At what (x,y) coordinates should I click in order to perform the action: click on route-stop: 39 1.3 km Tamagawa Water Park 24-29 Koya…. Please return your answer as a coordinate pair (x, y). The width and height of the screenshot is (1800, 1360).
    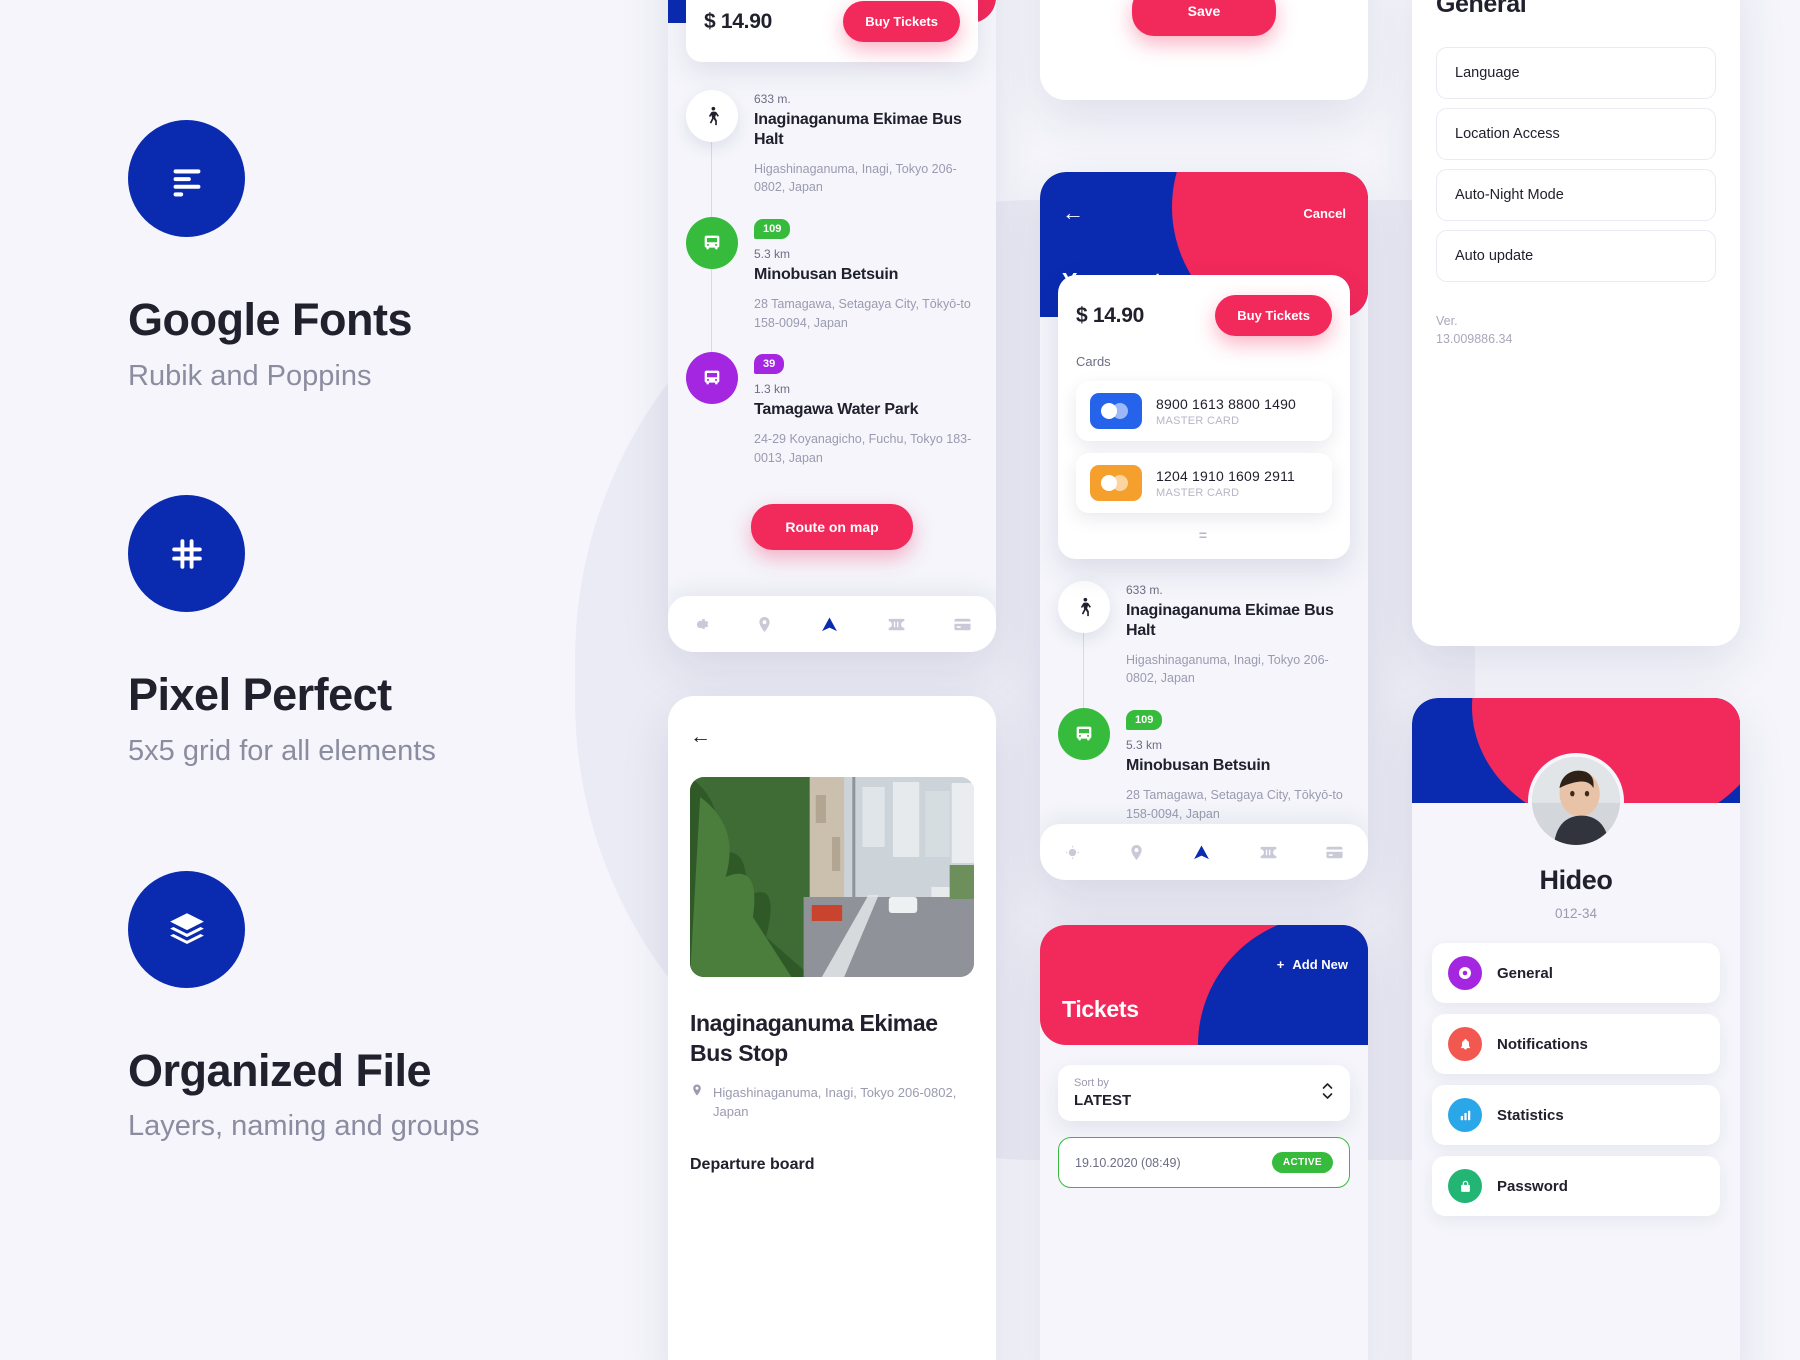
    Looking at the image, I should click on (832, 419).